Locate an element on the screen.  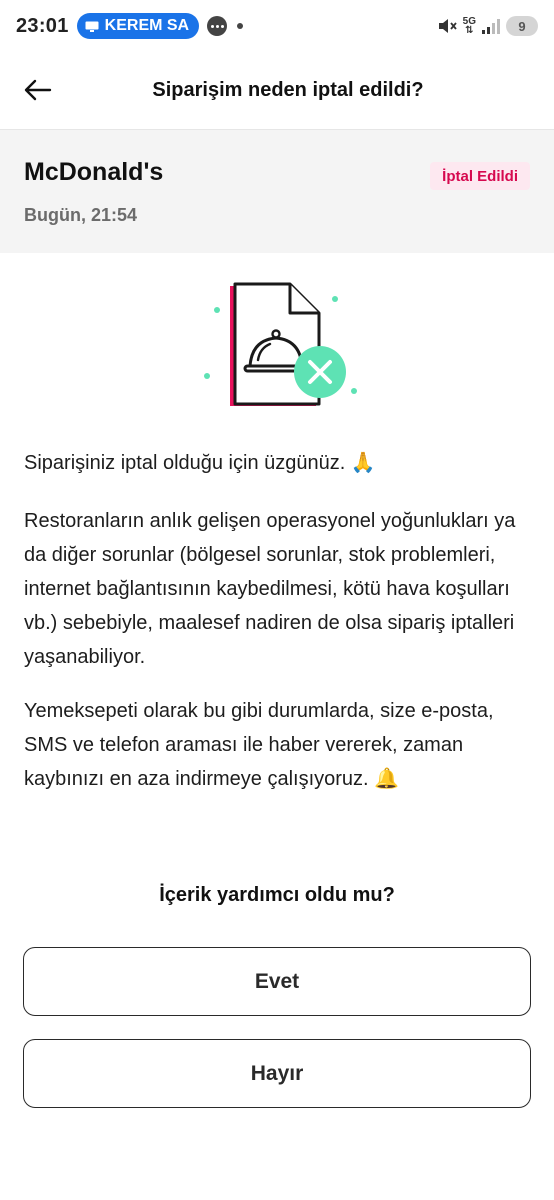
cast-chip: KEREM SA is located at coordinates (138, 26).